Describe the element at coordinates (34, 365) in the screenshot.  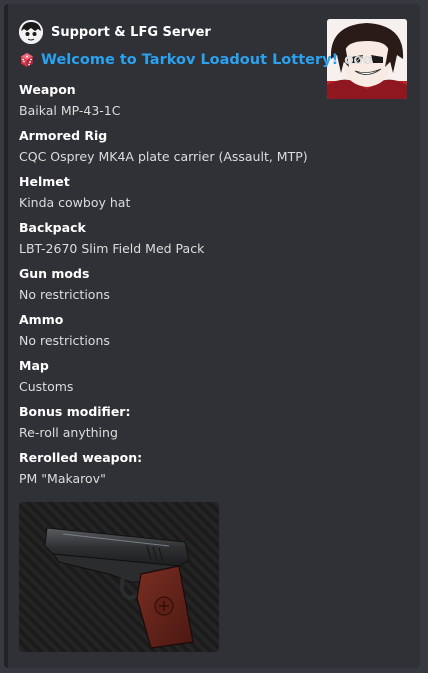
I see `field-name: Map` at that location.